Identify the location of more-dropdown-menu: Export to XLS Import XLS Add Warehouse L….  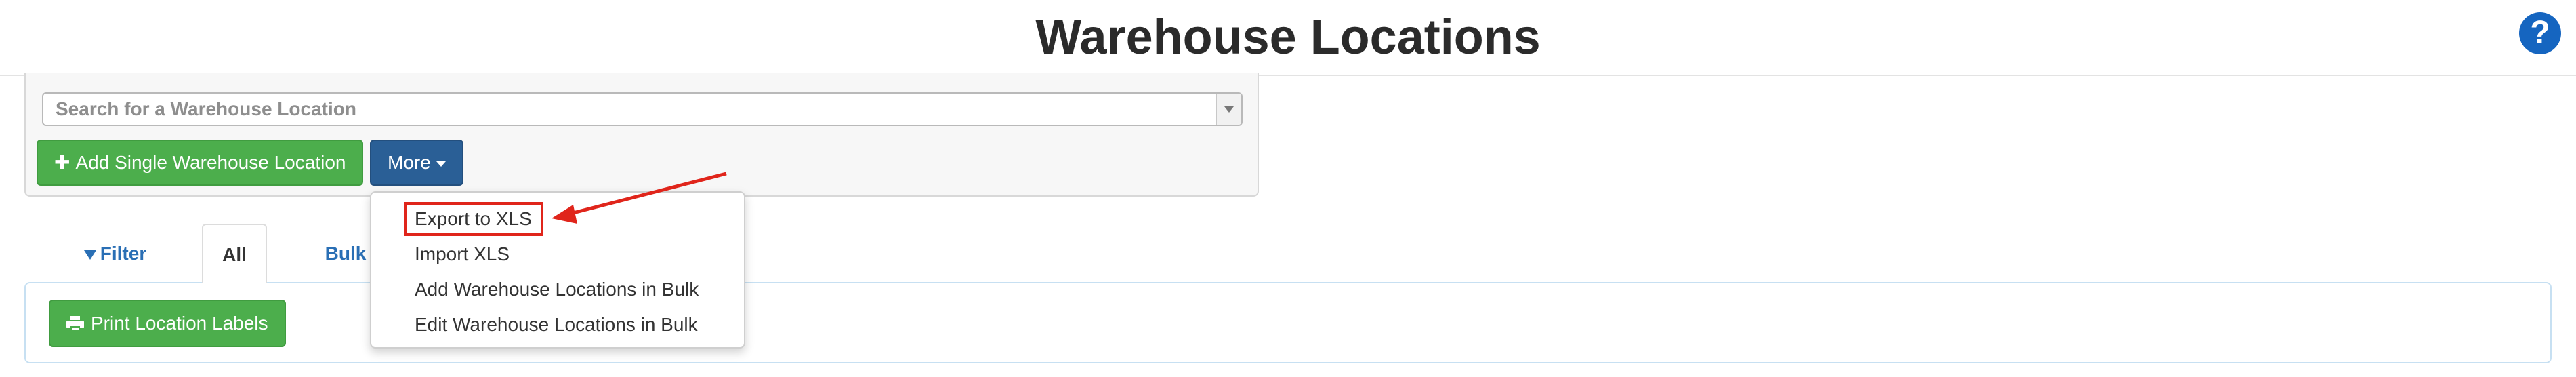
(557, 270).